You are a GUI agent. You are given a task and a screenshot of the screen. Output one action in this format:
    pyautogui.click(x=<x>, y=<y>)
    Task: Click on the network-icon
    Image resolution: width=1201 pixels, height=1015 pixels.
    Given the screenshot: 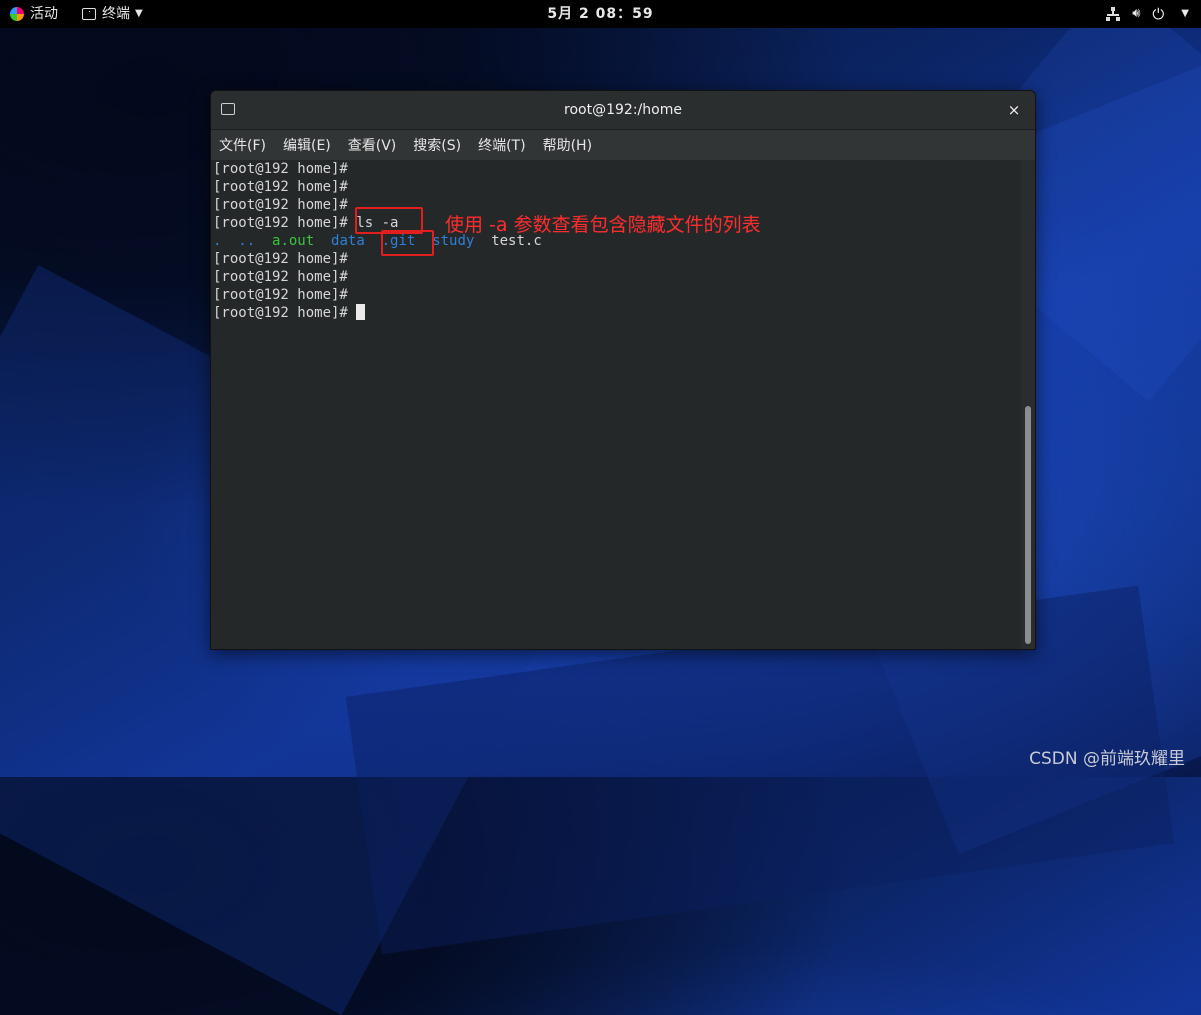 What is the action you would take?
    pyautogui.click(x=1113, y=14)
    